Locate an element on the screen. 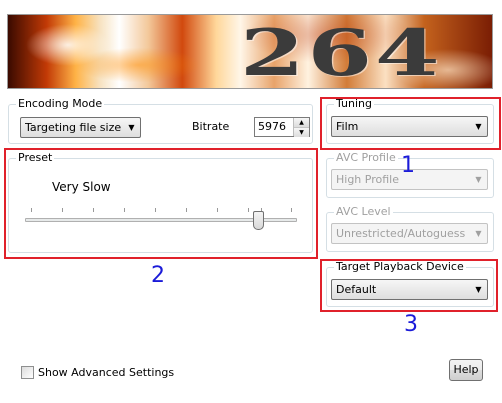 Image resolution: width=502 pixels, height=403 pixels. encoding-mode-value: Targeting file size is located at coordinates (73, 127).